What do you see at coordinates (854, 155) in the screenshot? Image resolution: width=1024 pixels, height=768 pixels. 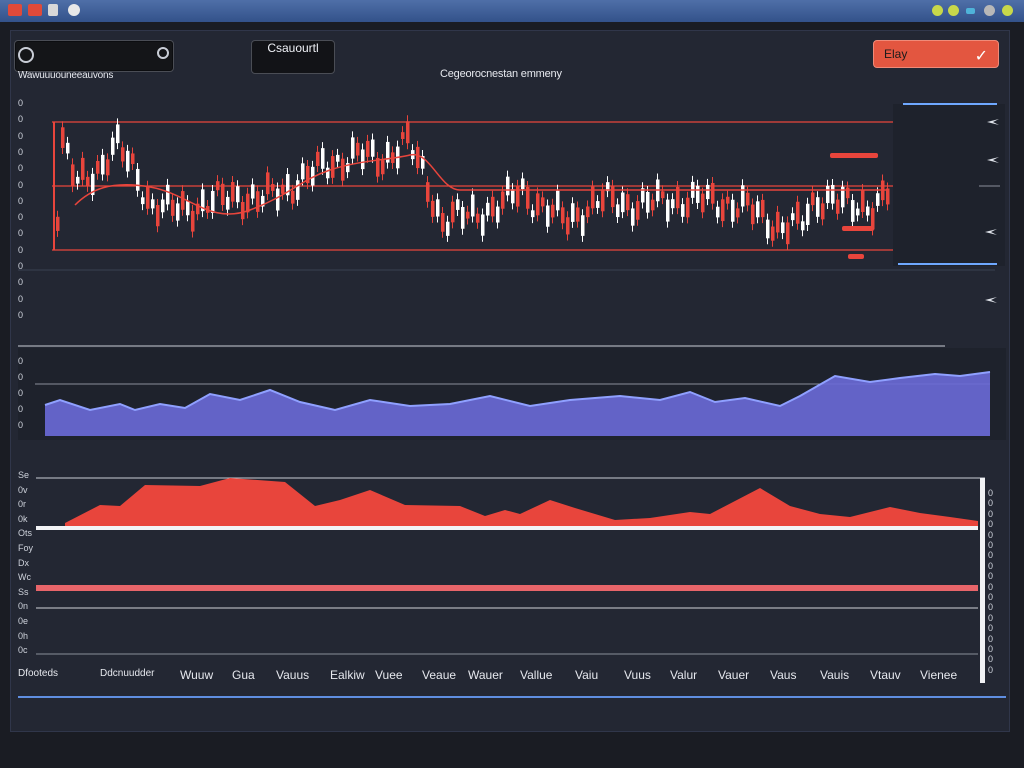 I see `price-marker` at bounding box center [854, 155].